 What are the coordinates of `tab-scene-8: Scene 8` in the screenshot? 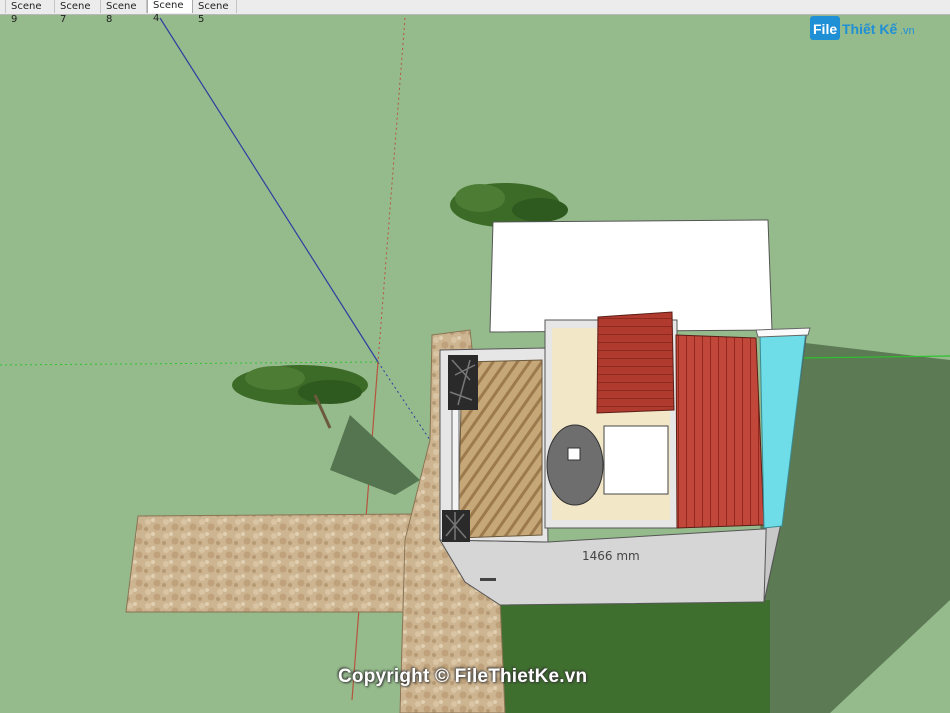 It's located at (124, 12).